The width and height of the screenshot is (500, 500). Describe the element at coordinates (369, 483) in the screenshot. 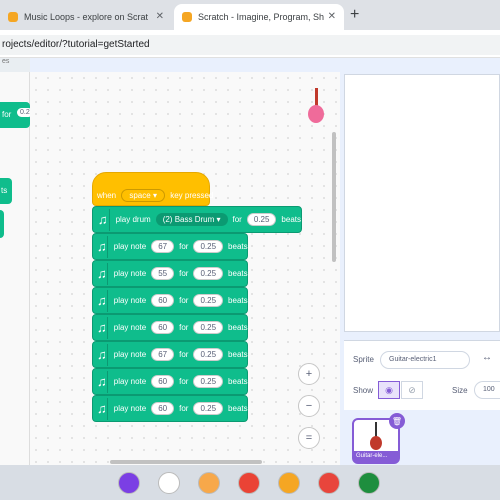

I see `classroom-app-icon` at that location.